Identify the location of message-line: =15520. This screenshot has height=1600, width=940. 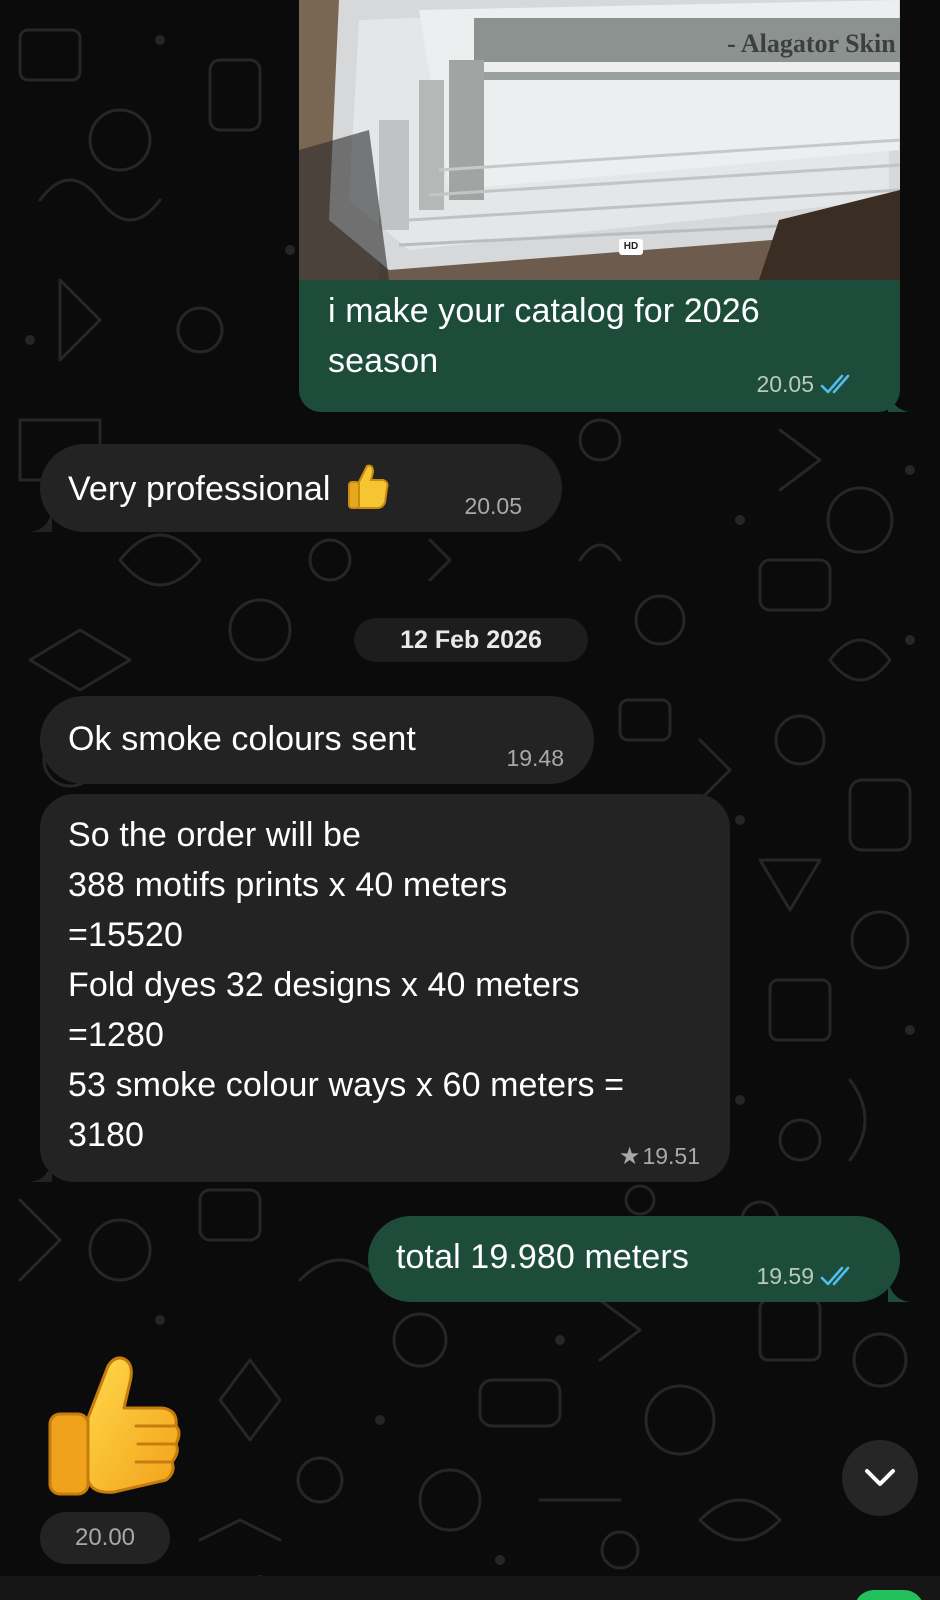
(126, 935).